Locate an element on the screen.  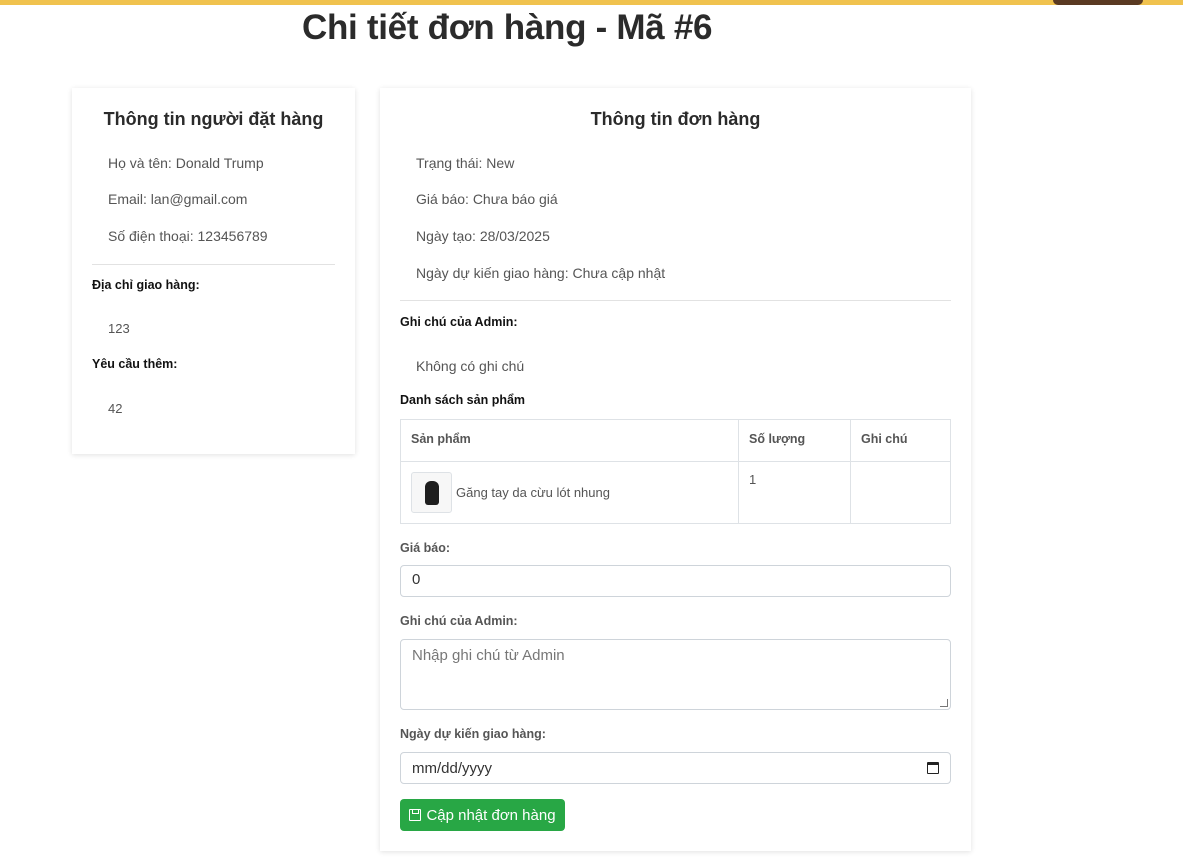
address-value: 123 is located at coordinates (119, 328).